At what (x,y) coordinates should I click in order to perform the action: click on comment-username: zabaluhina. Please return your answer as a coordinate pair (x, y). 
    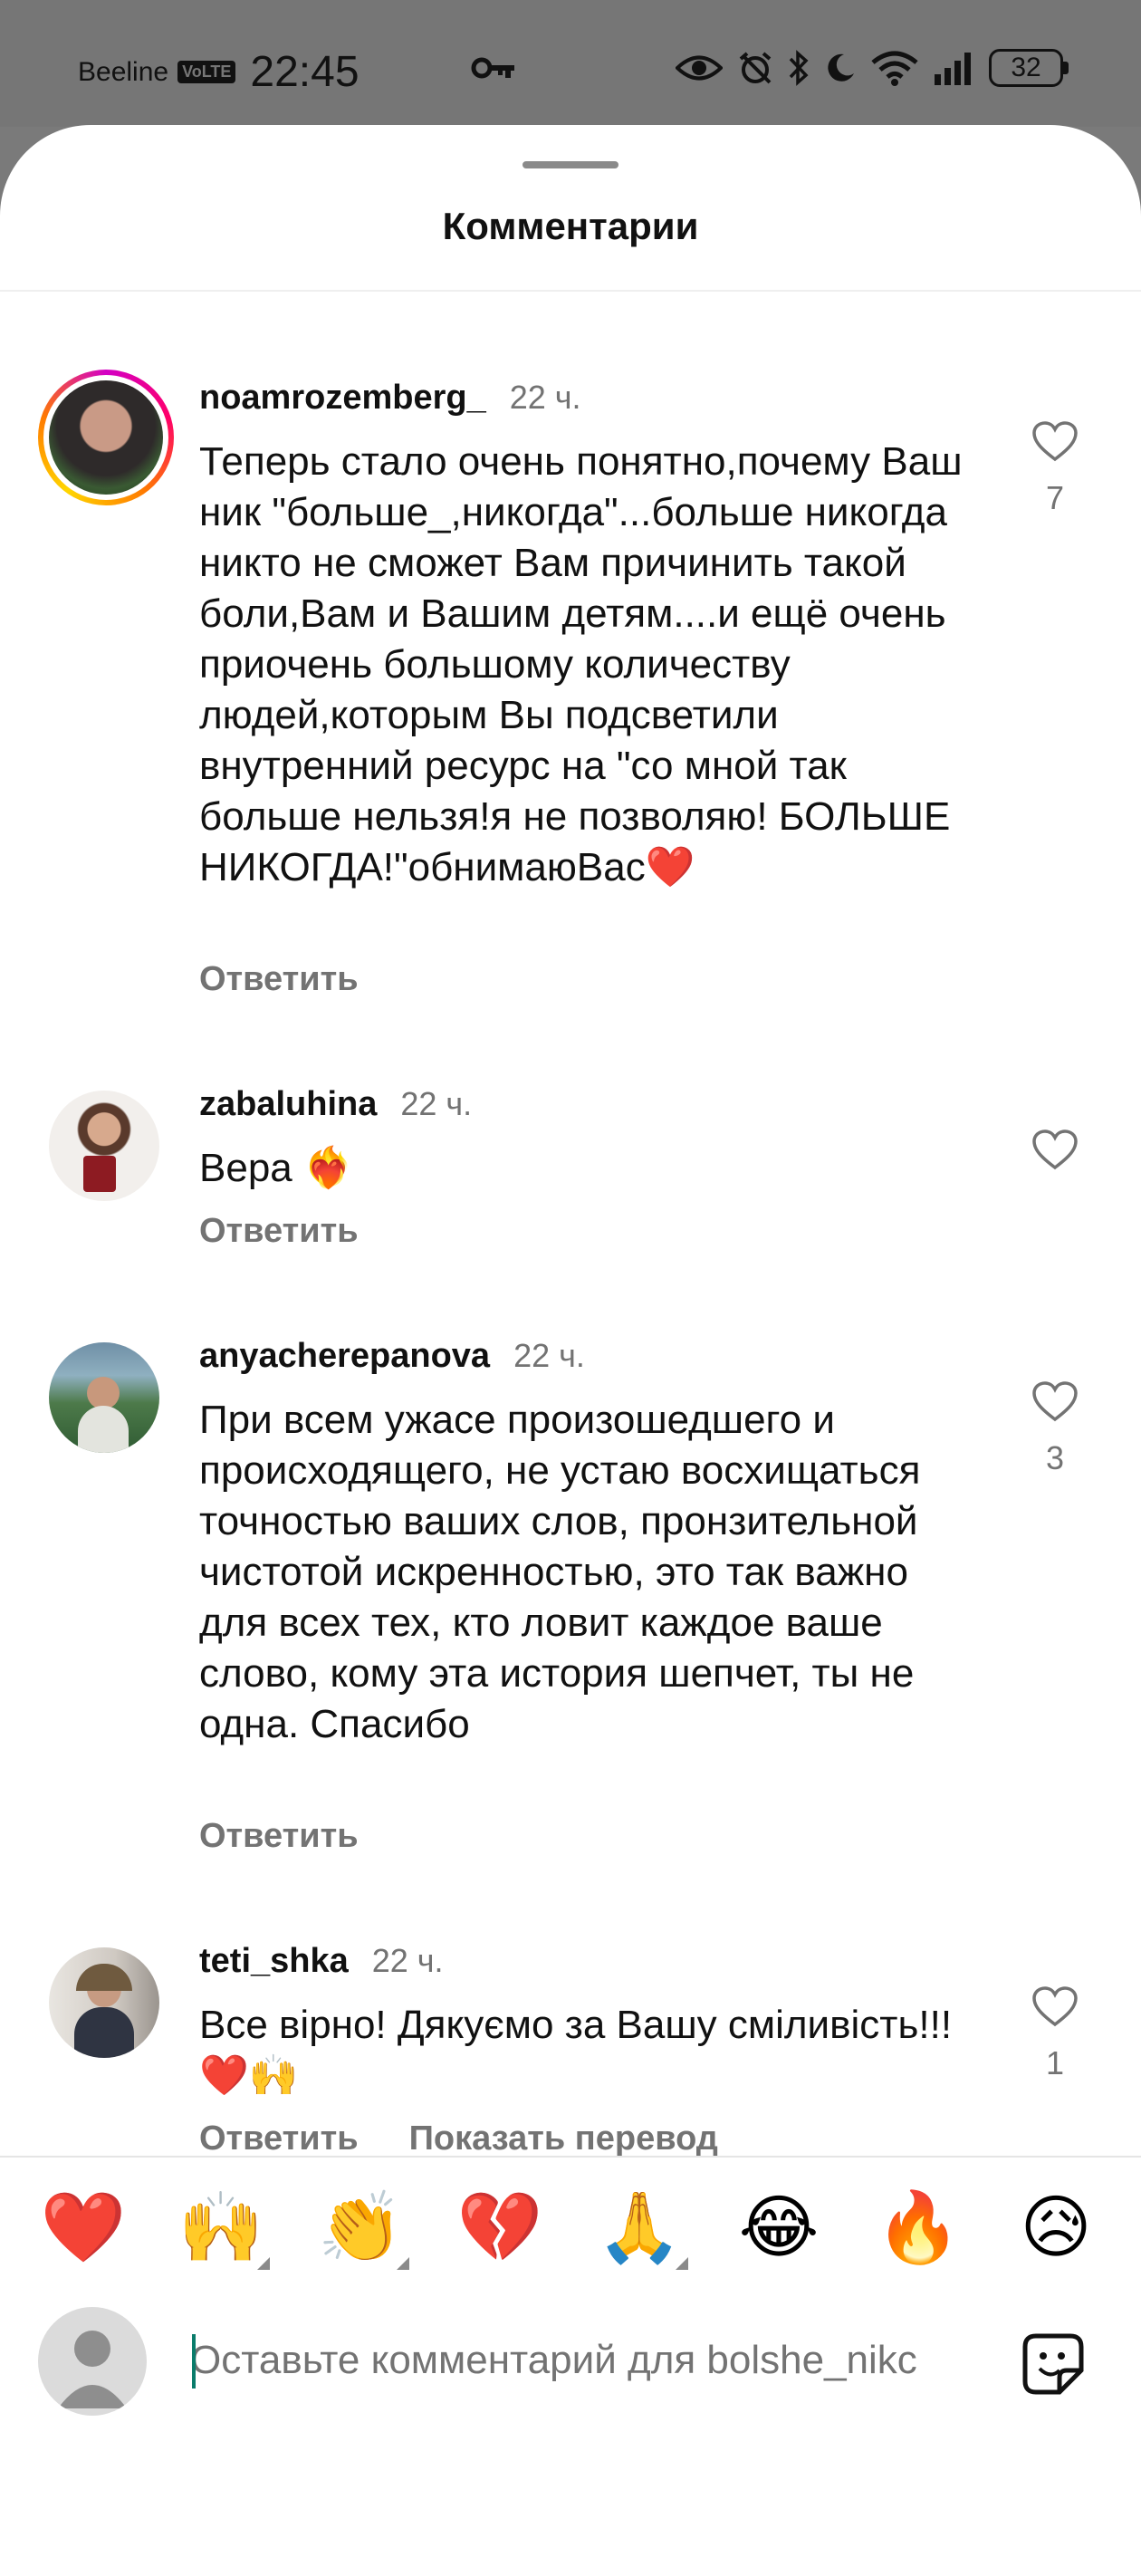
    Looking at the image, I should click on (288, 1104).